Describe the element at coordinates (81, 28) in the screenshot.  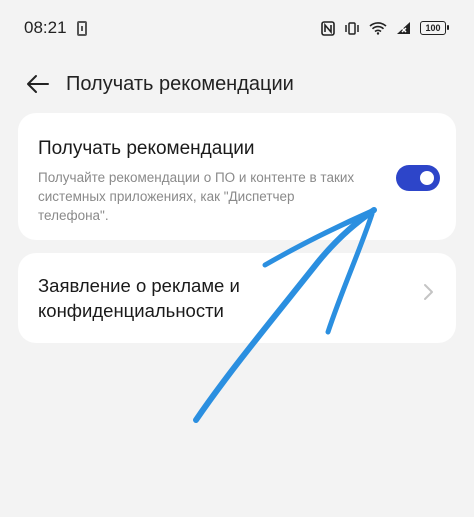
I see `sim-card-icon` at that location.